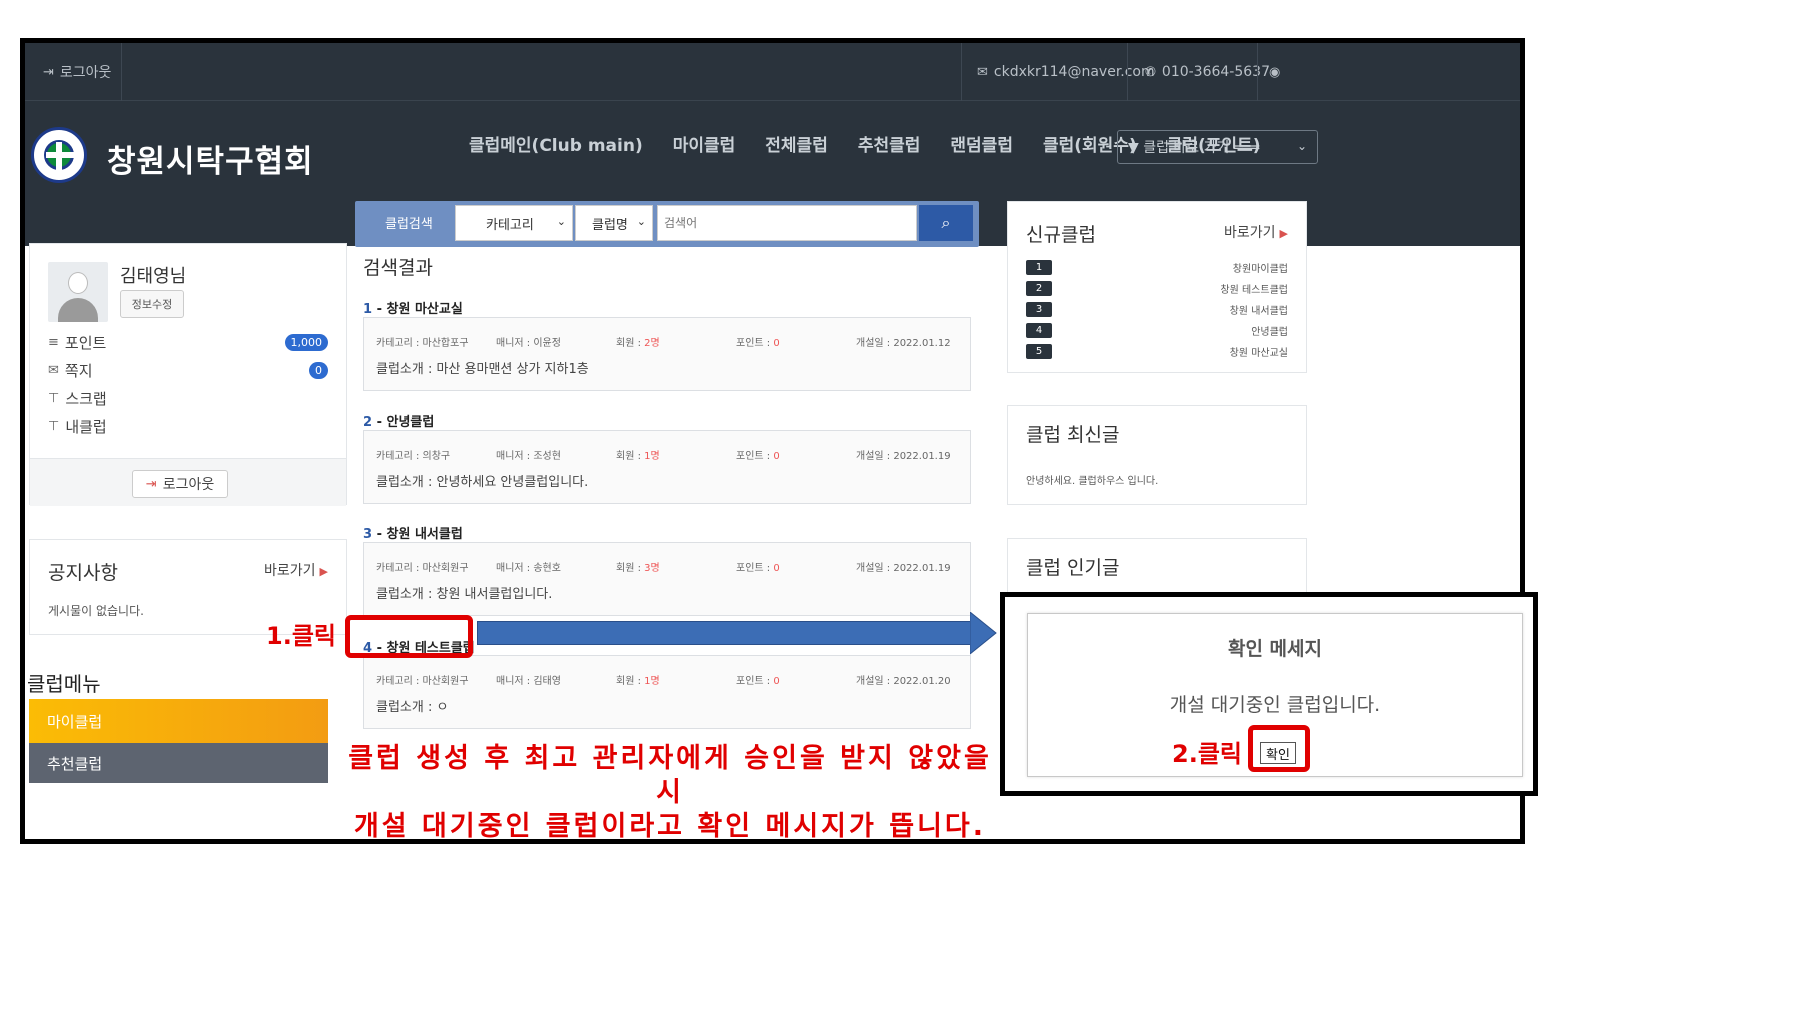 This screenshot has height=1013, width=1800. Describe the element at coordinates (188, 370) in the screenshot. I see `messages-row: ✉ 쪽지 0` at that location.